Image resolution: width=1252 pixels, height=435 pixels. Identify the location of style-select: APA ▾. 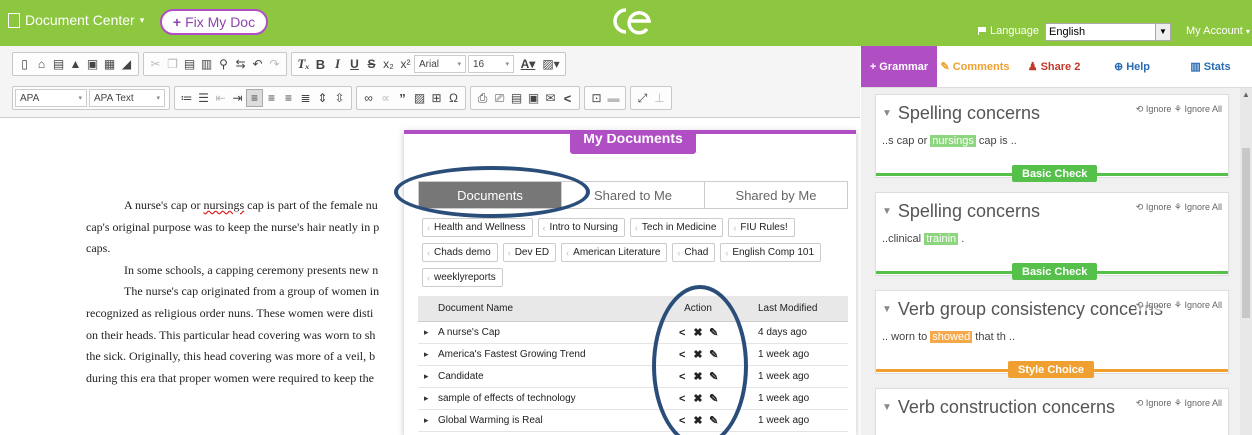
(51, 98).